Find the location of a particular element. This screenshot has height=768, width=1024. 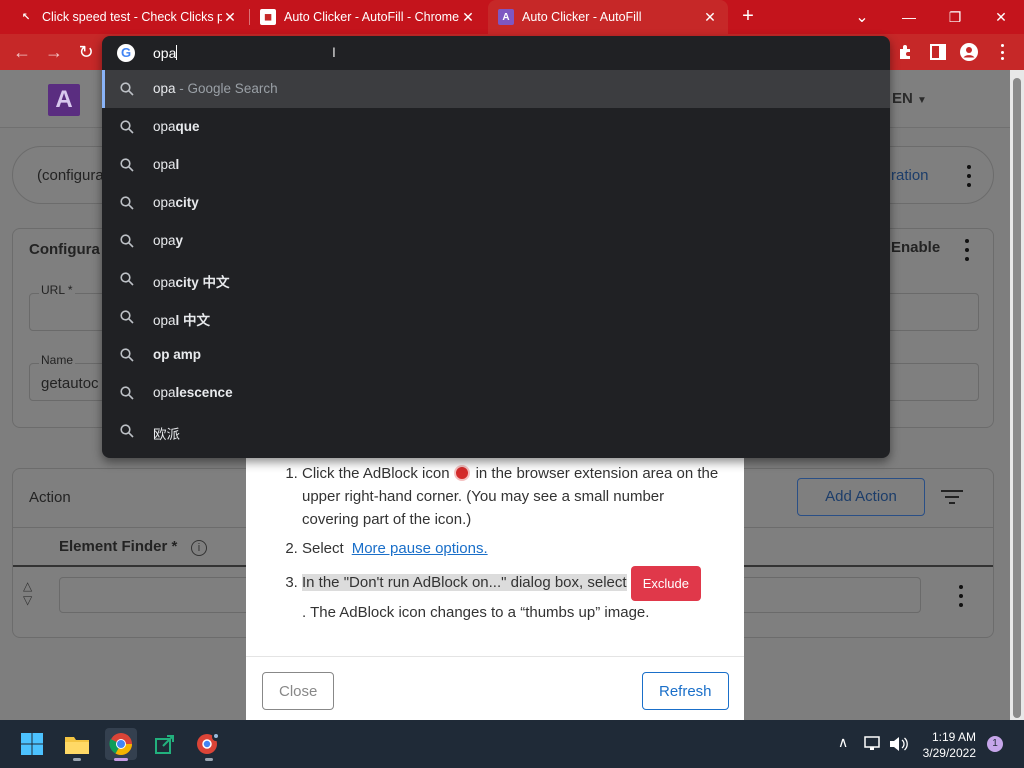

completion-part: que is located at coordinates (187, 126).